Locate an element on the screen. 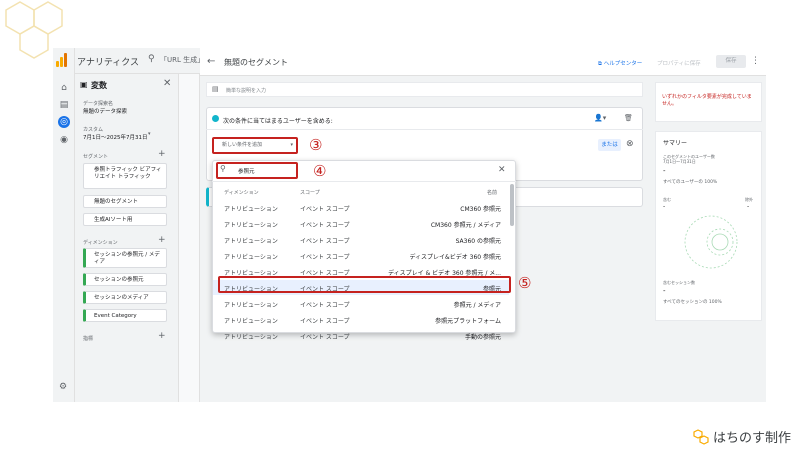  date-range: 7月1日～2025年7月31日 is located at coordinates (115, 137).